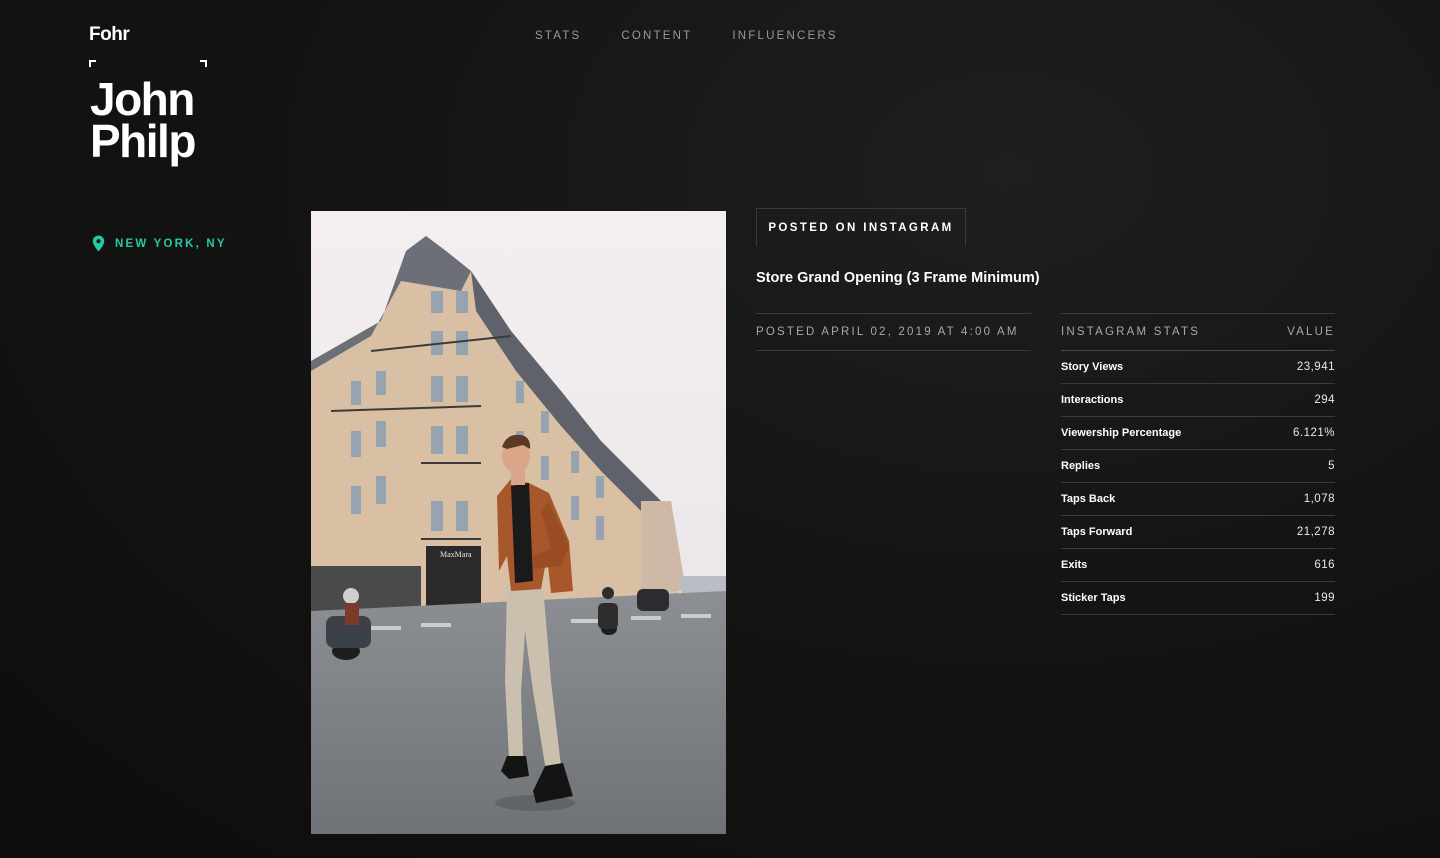 The height and width of the screenshot is (858, 1440). Describe the element at coordinates (1088, 499) in the screenshot. I see `stat-label: Taps Back` at that location.